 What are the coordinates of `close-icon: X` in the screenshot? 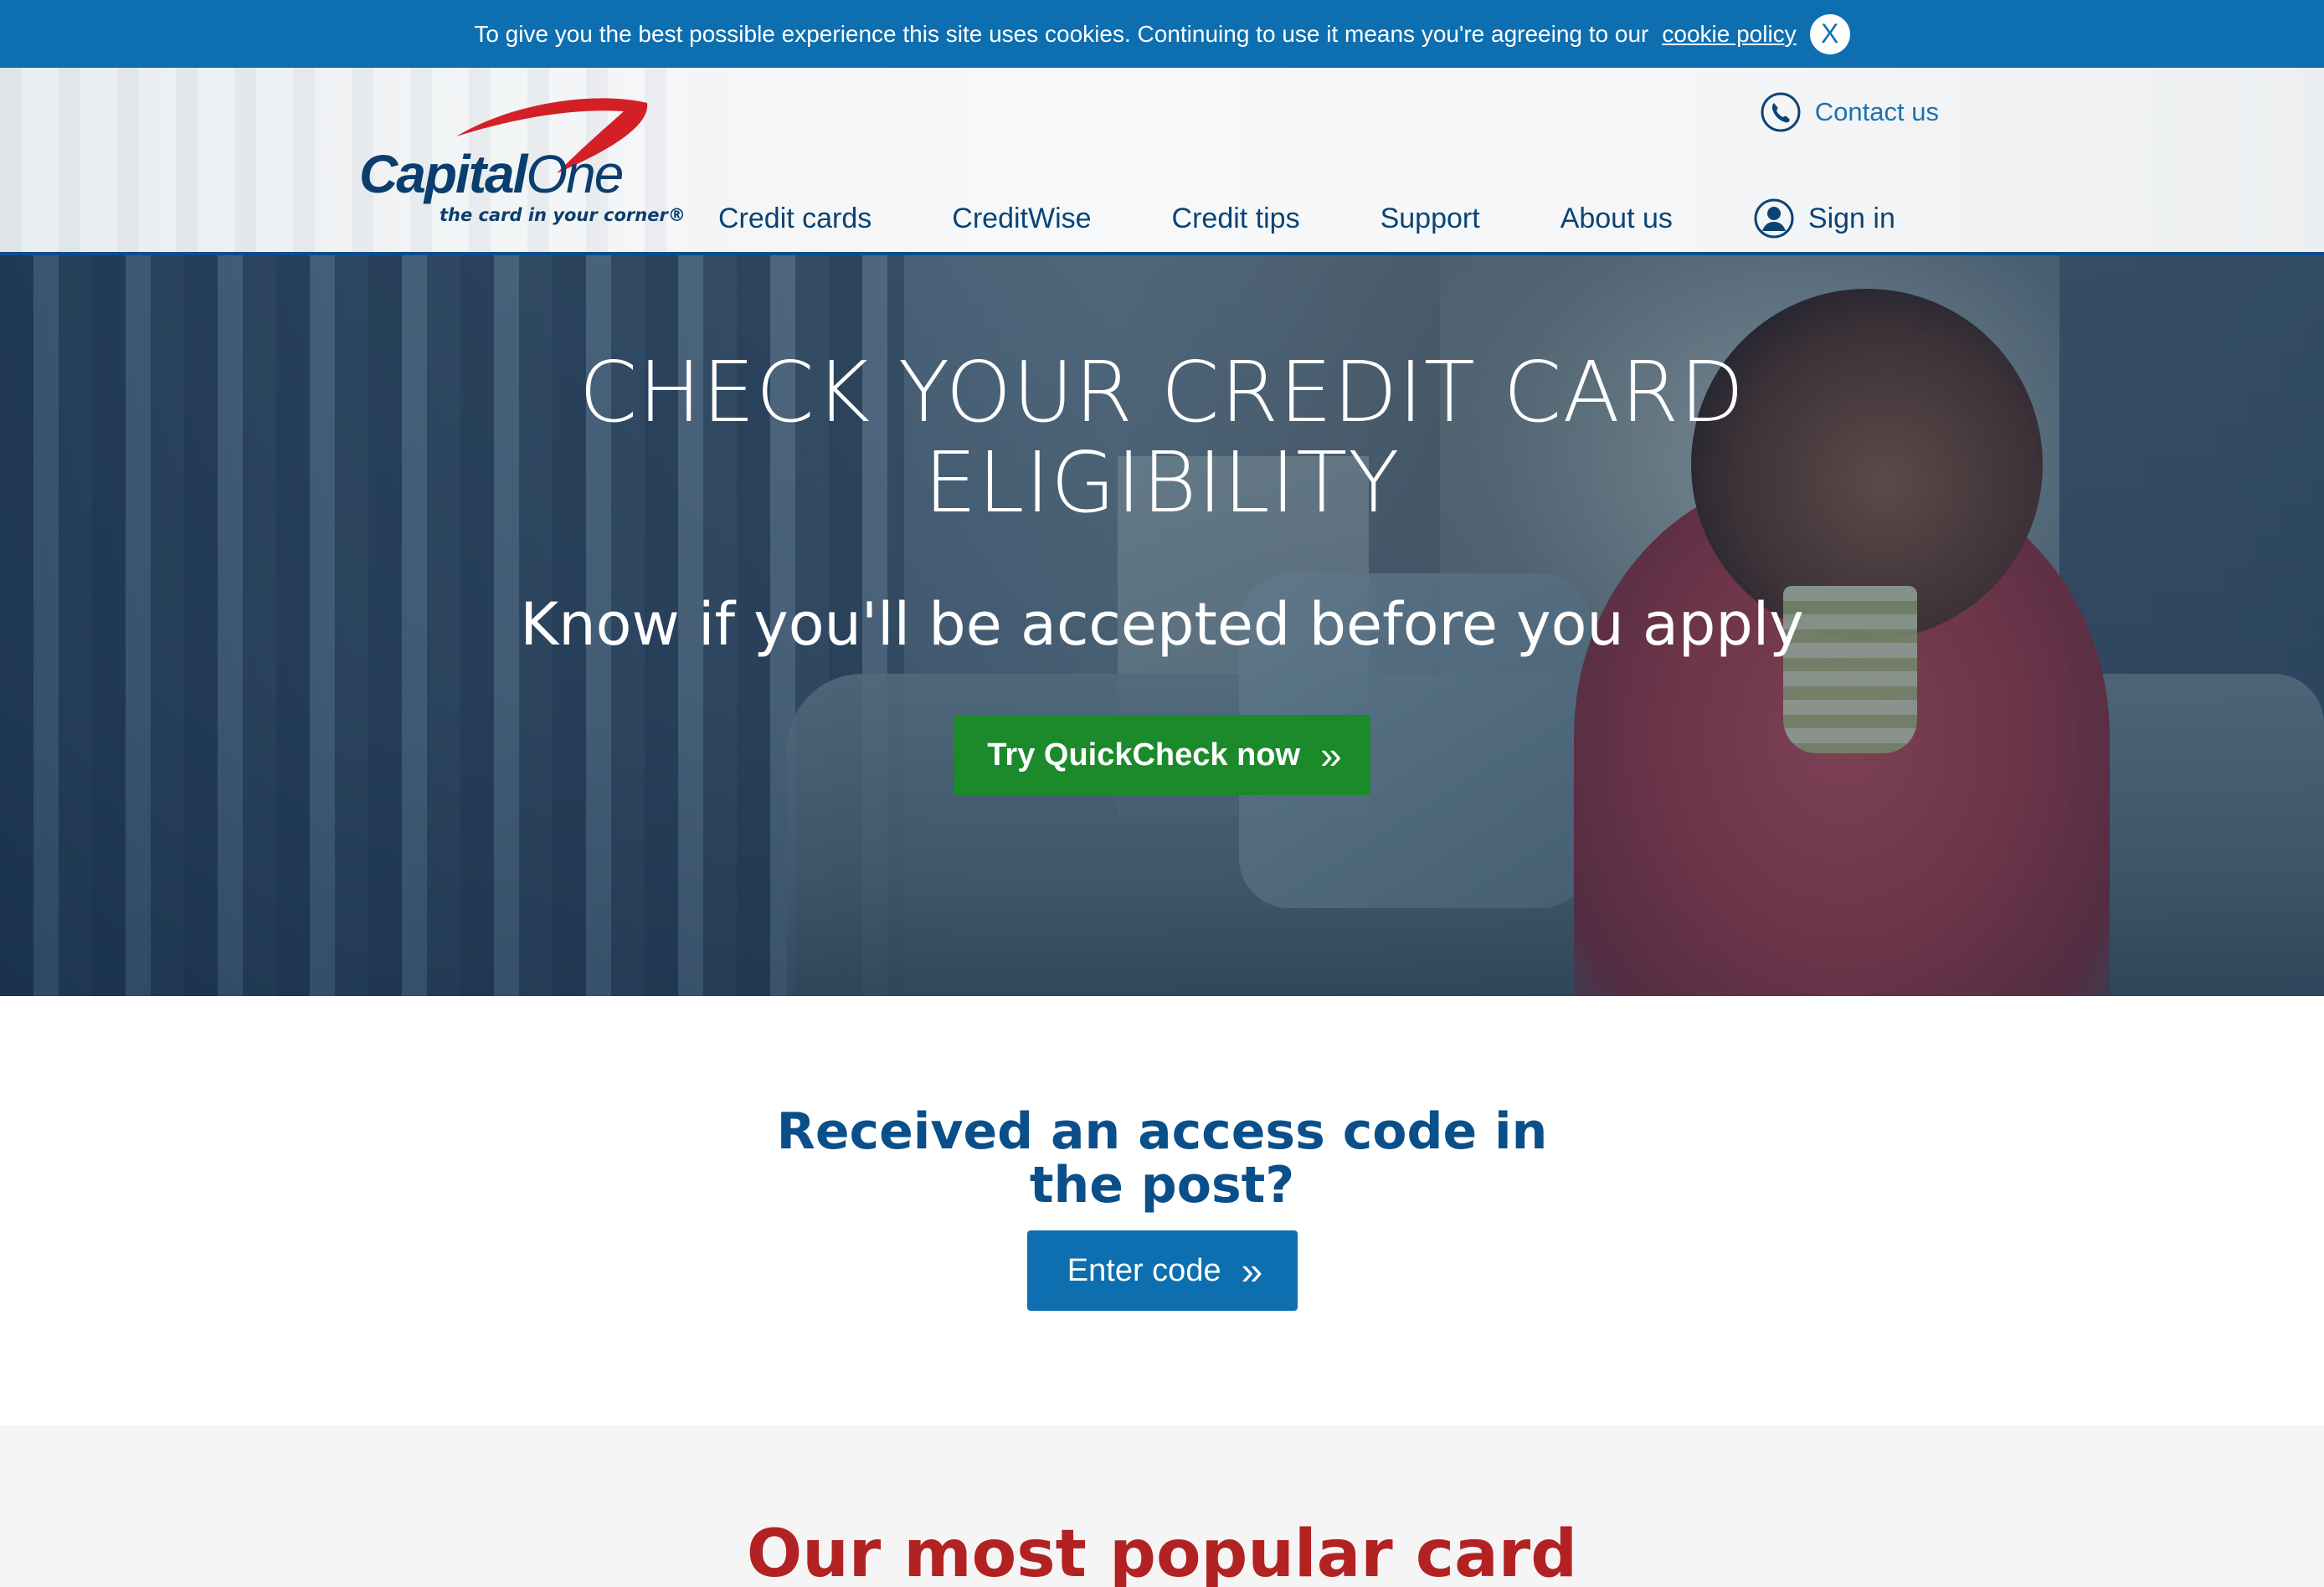 It's located at (1830, 33).